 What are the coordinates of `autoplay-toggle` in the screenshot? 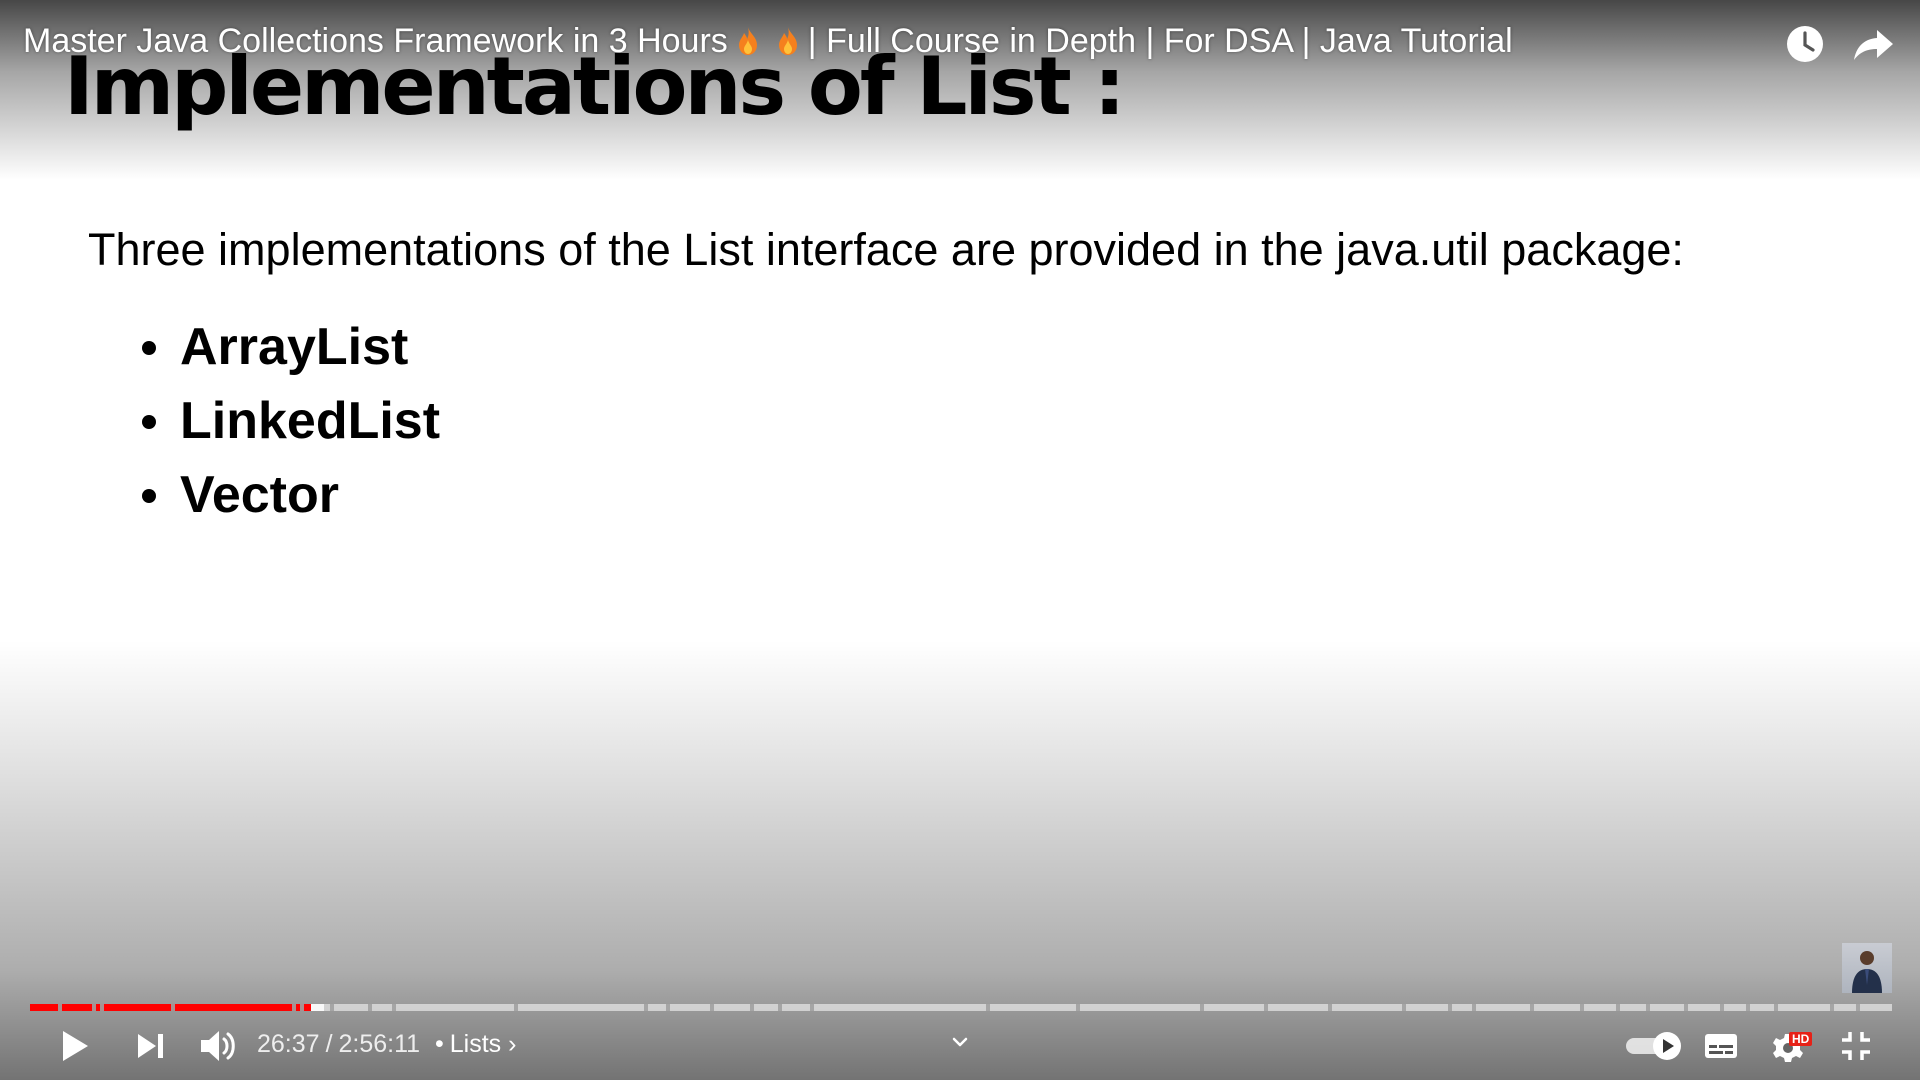 It's located at (1654, 1046).